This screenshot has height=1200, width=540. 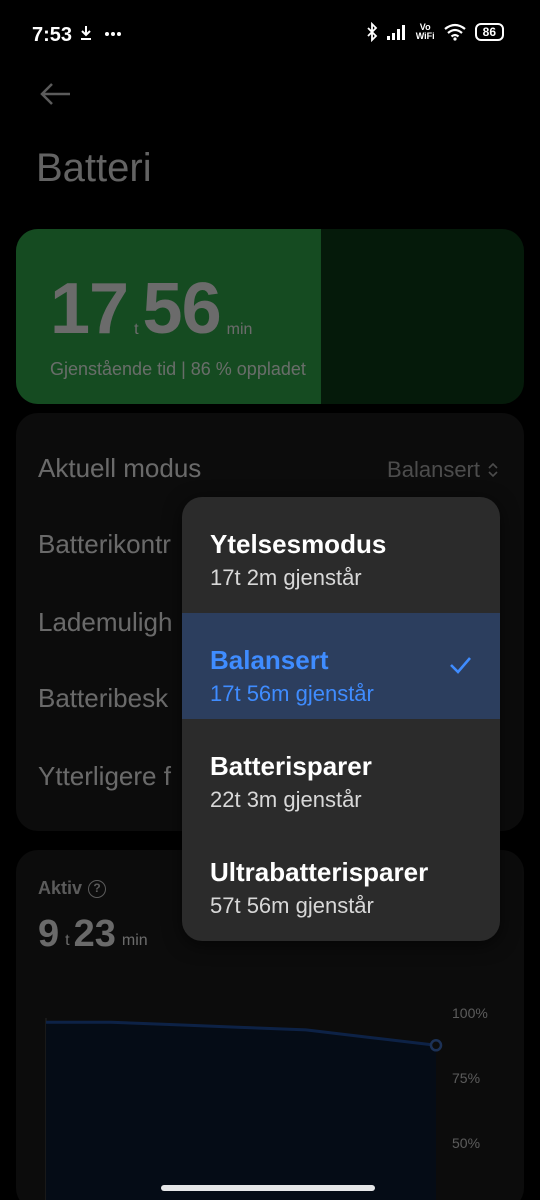 I want to click on remaining-time: 17 t 56 min, so click(x=153, y=309).